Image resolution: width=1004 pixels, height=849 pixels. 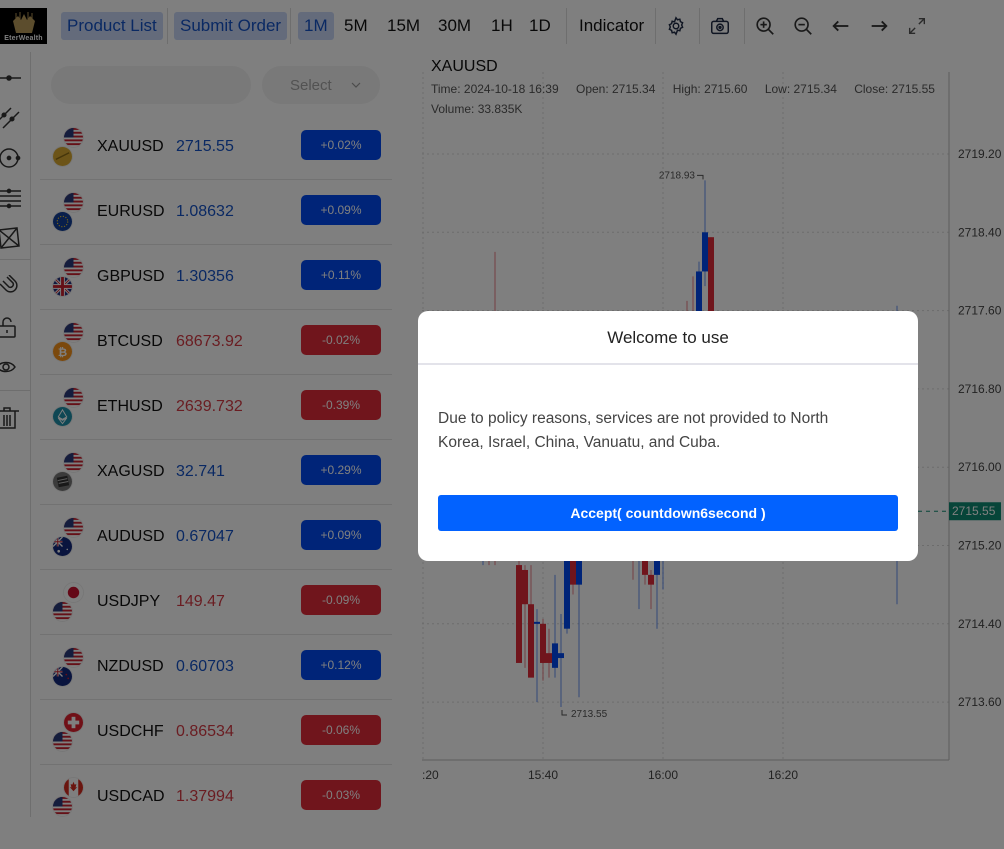 I want to click on accept-button: Accept( countdown6second ), so click(x=668, y=513).